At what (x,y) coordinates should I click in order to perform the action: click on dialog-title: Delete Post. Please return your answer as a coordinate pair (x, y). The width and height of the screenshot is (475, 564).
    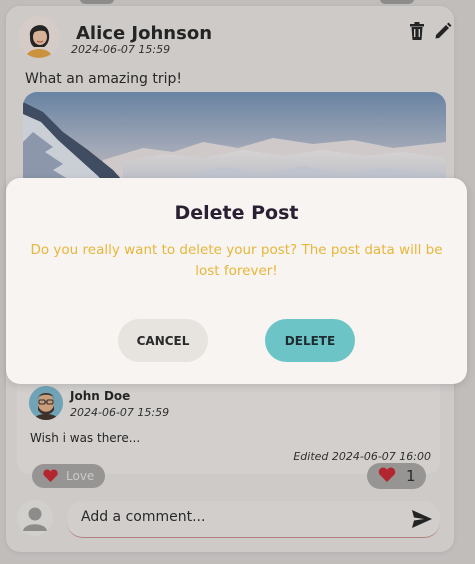
    Looking at the image, I should click on (236, 213).